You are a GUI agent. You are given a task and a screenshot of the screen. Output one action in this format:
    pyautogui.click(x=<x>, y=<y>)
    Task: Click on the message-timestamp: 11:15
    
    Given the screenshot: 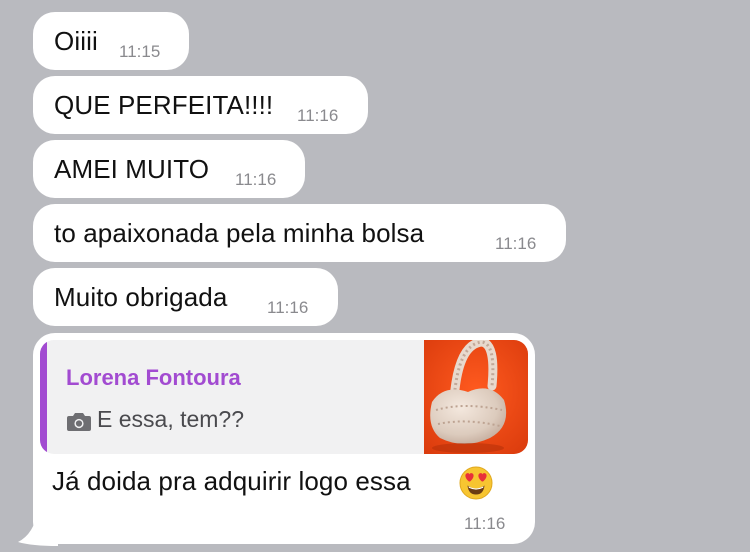 What is the action you would take?
    pyautogui.click(x=140, y=51)
    